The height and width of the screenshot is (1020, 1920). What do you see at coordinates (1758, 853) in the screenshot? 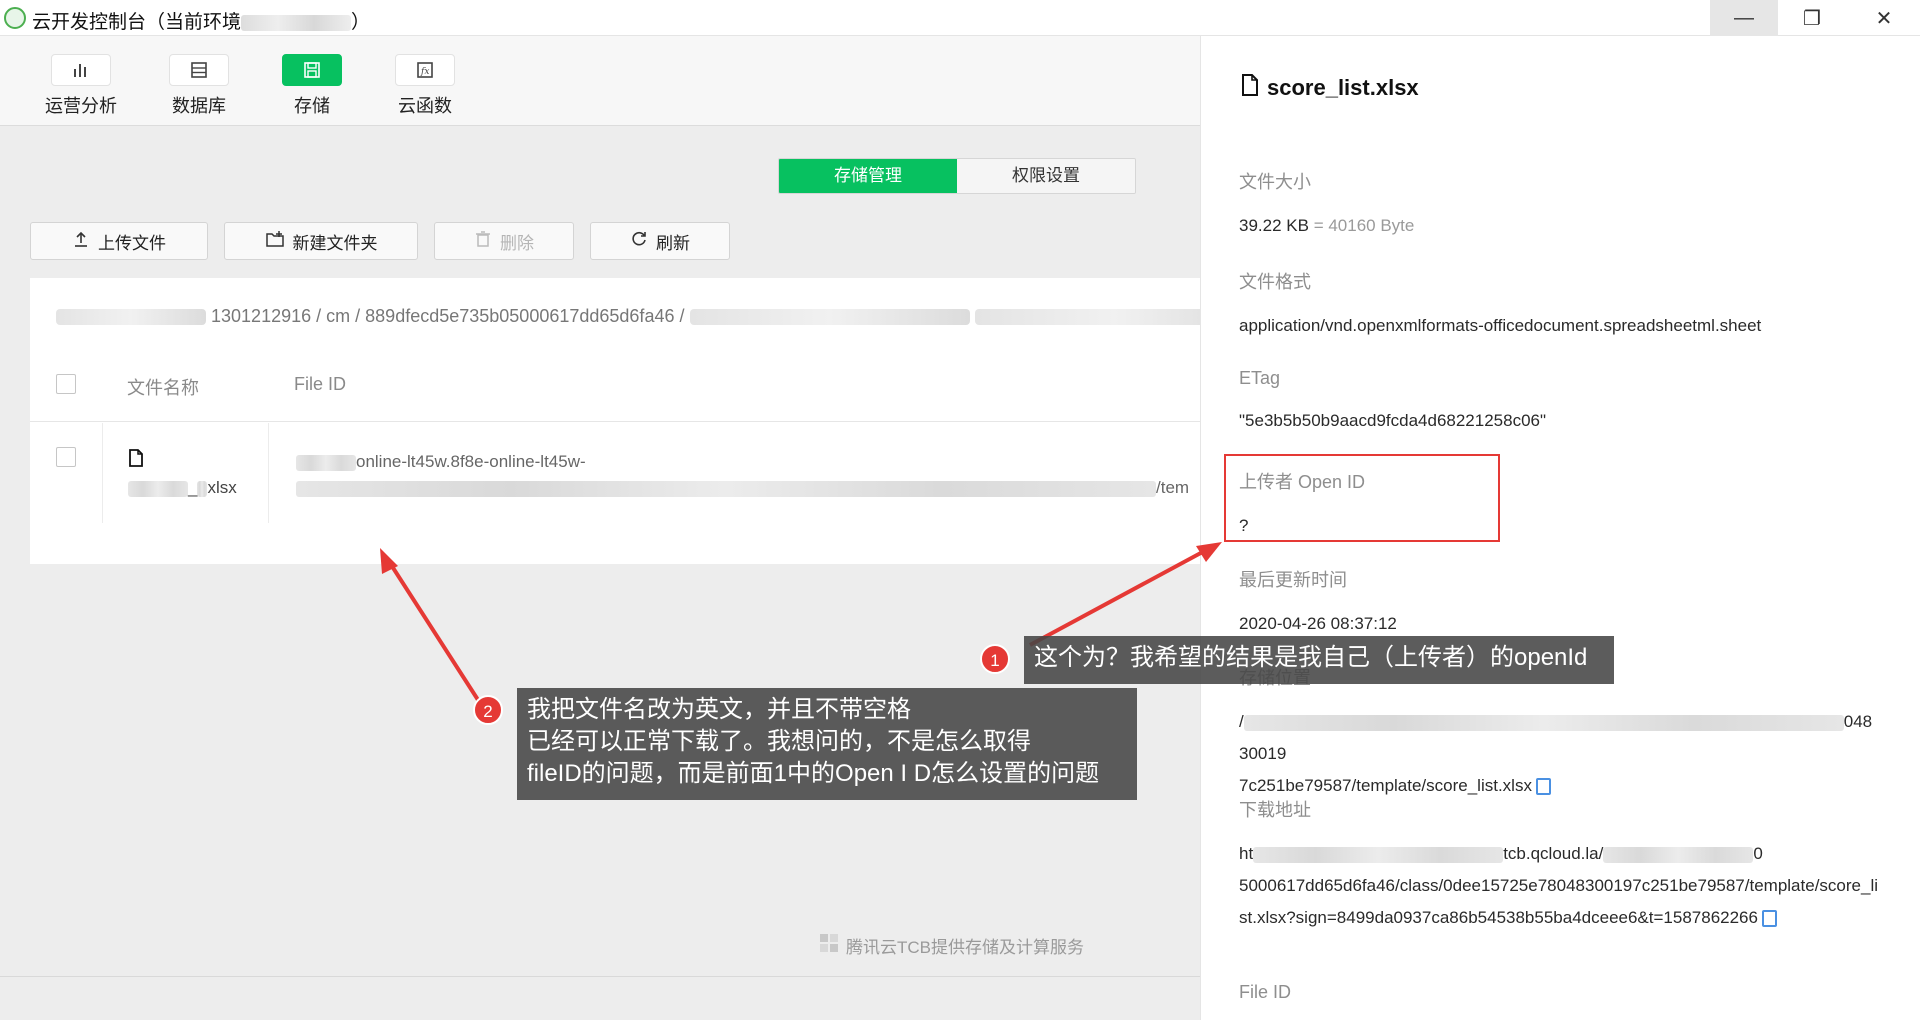
I see `download-part: 0` at bounding box center [1758, 853].